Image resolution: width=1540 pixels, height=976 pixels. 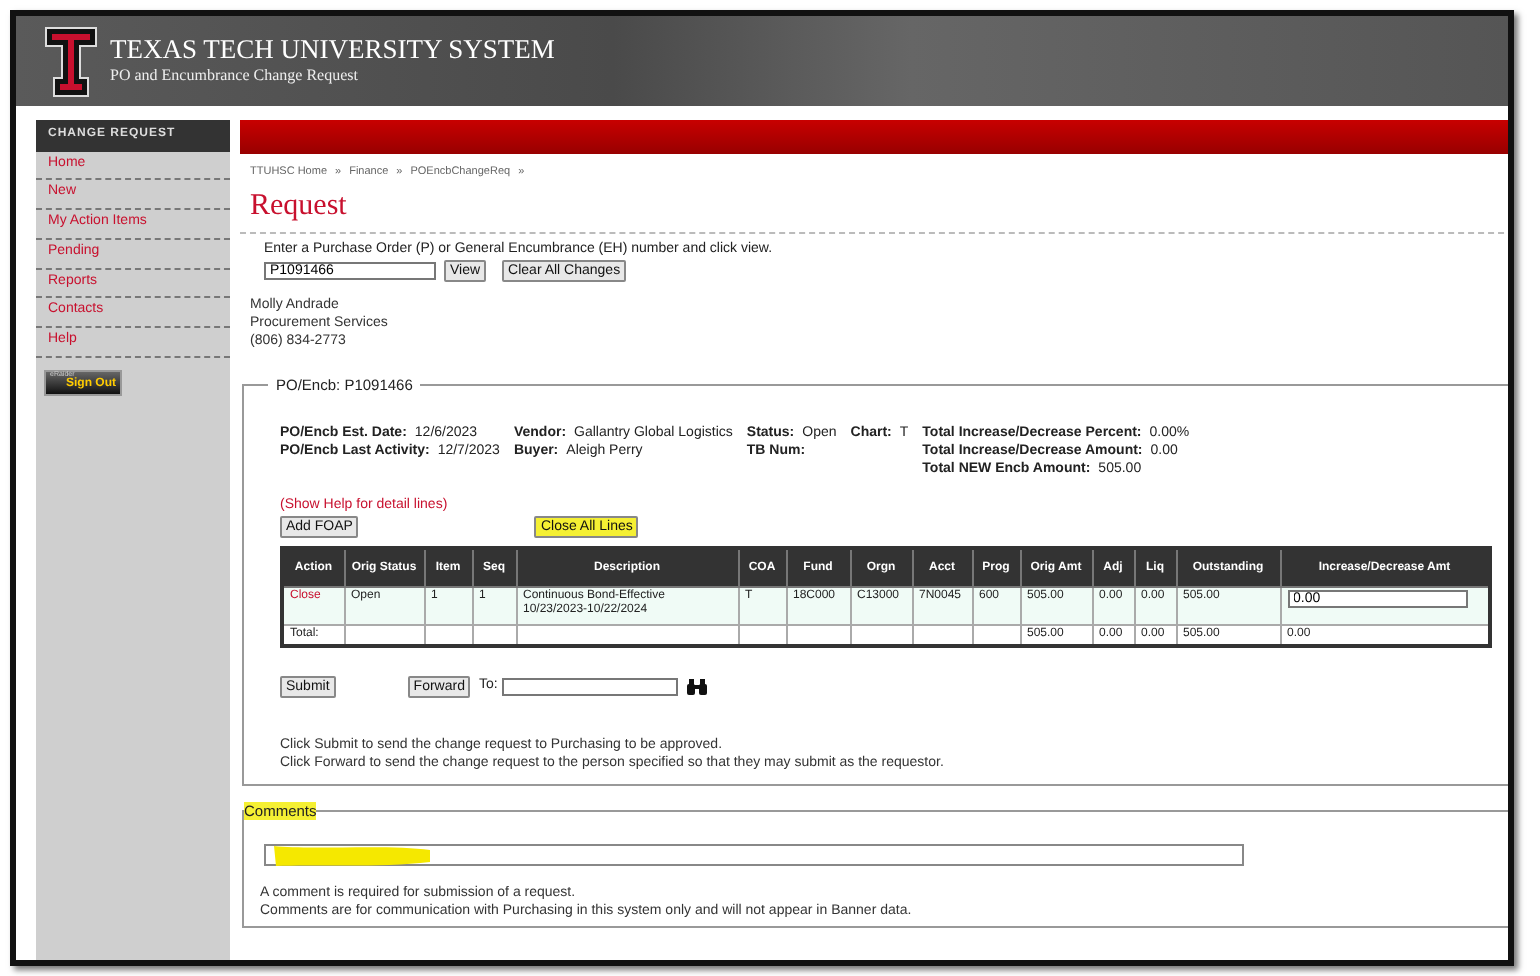 What do you see at coordinates (332, 51) in the screenshot?
I see `site-title: TEXAS TECH UNIVERSITY SYSTEM` at bounding box center [332, 51].